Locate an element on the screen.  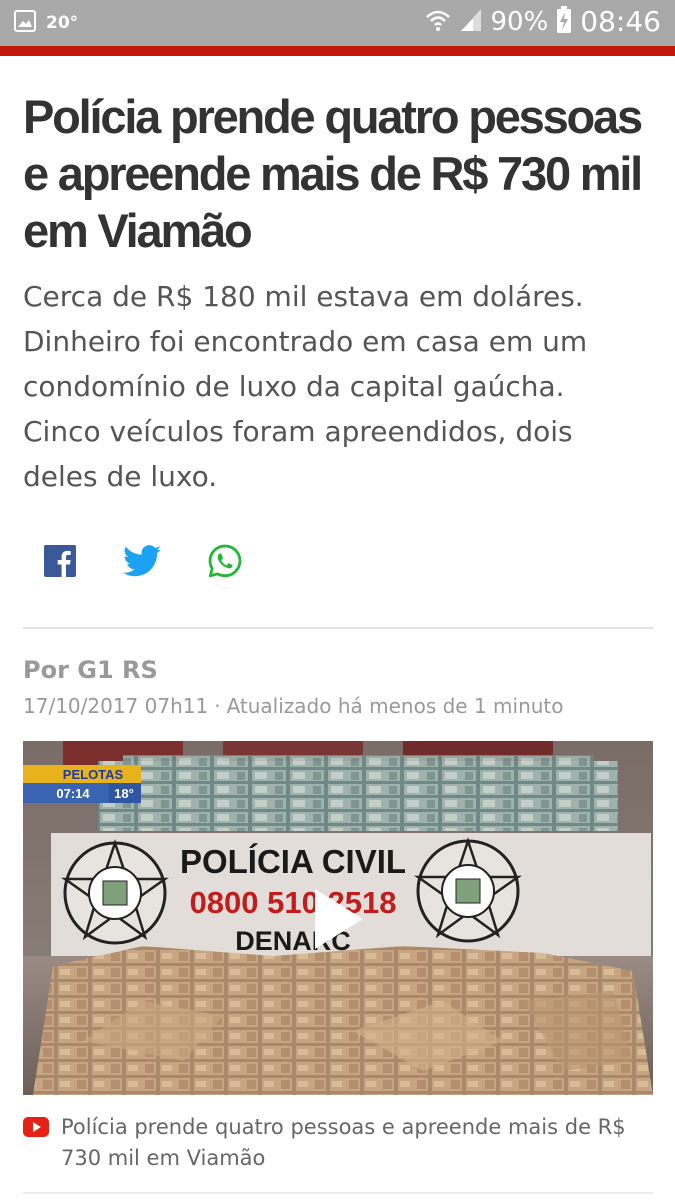
weather-temperature: 20° is located at coordinates (62, 23).